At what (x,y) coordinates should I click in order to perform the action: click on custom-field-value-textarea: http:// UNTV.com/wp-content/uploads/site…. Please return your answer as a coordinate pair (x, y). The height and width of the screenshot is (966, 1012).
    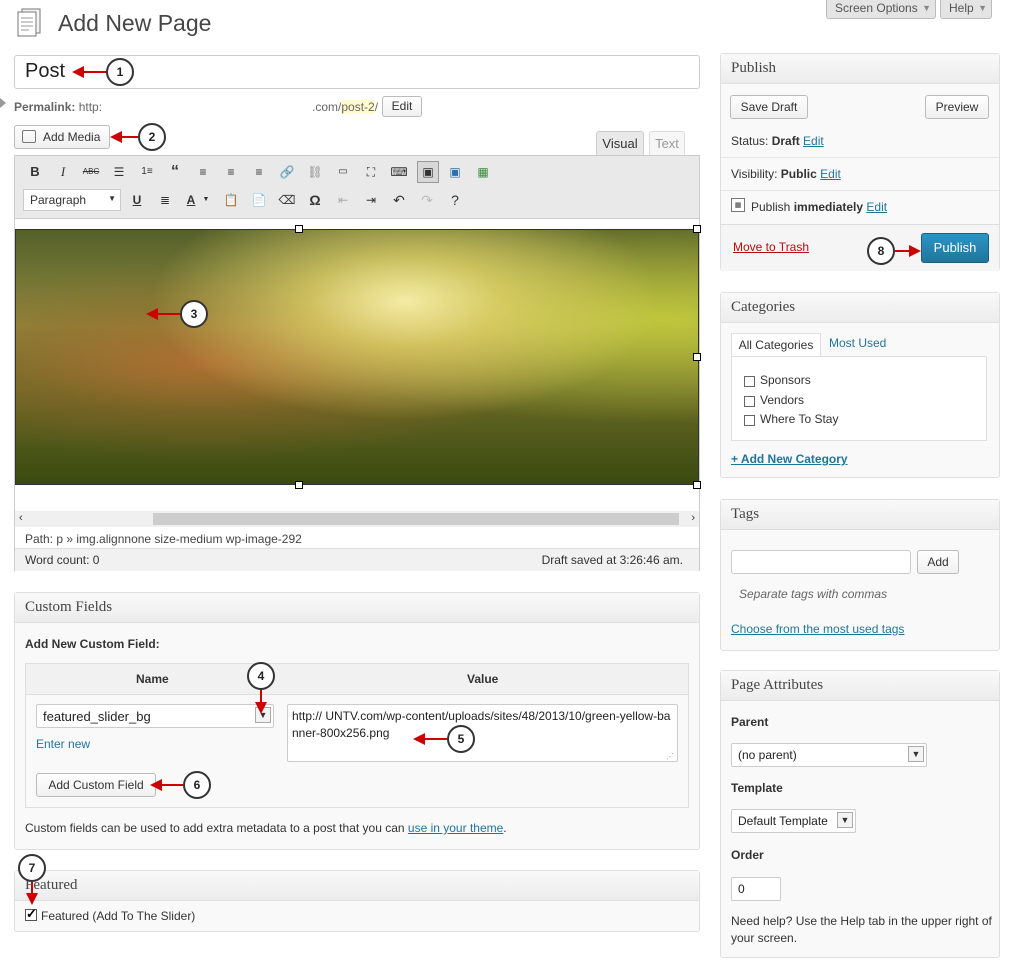
    Looking at the image, I should click on (482, 733).